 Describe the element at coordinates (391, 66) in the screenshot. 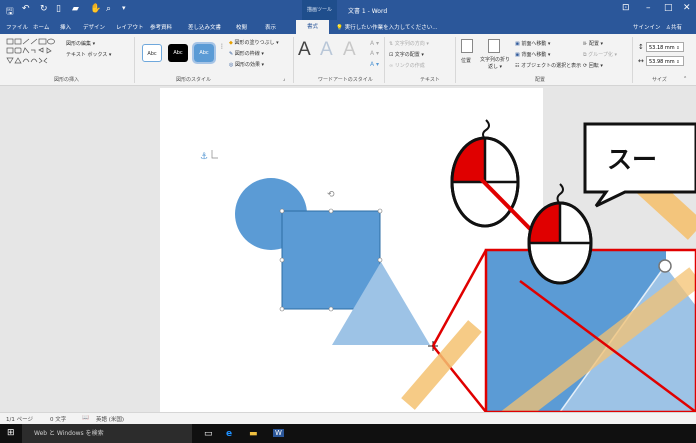

I see `link-icon: ∞` at that location.